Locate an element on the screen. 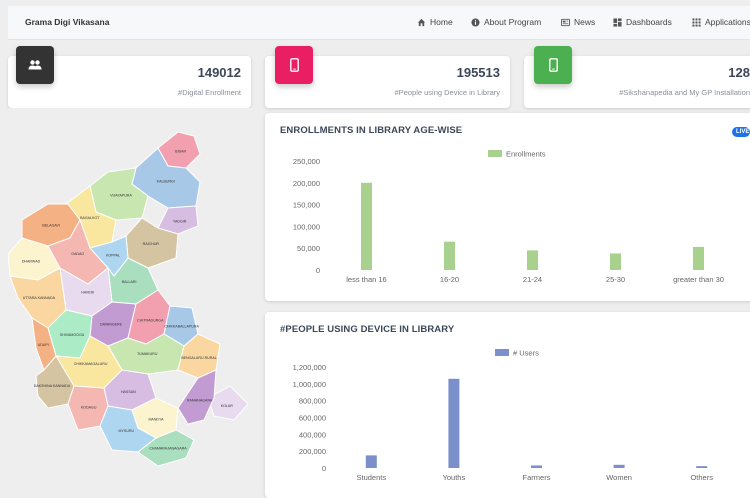  nav-home: Home is located at coordinates (435, 22).